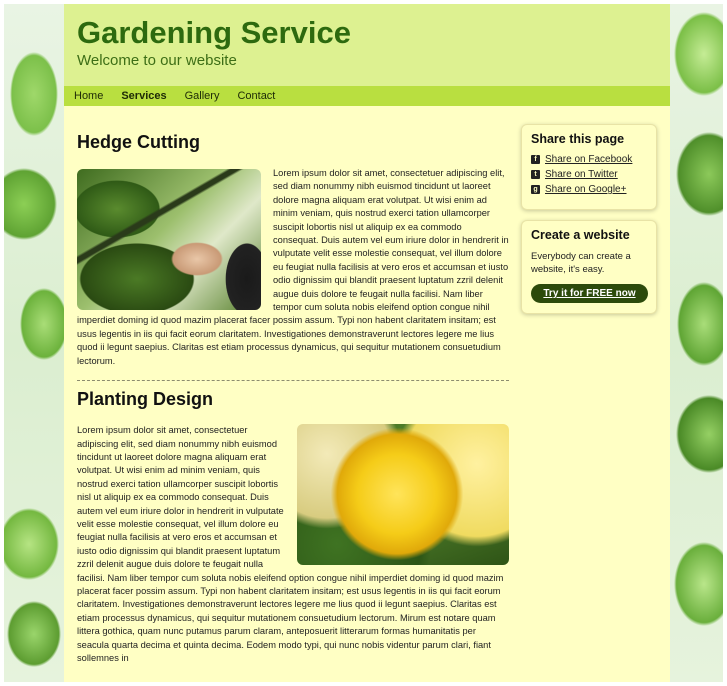 Image resolution: width=727 pixels, height=686 pixels. Describe the element at coordinates (578, 139) in the screenshot. I see `share-box-title: Share this page` at that location.